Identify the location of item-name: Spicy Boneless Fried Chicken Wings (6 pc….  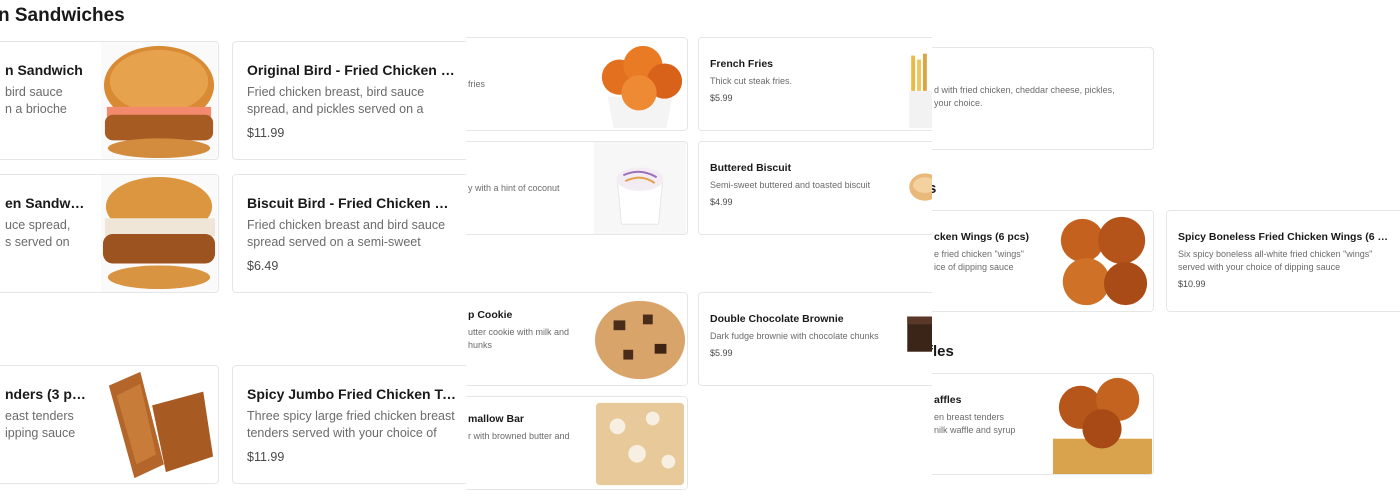
(1284, 237).